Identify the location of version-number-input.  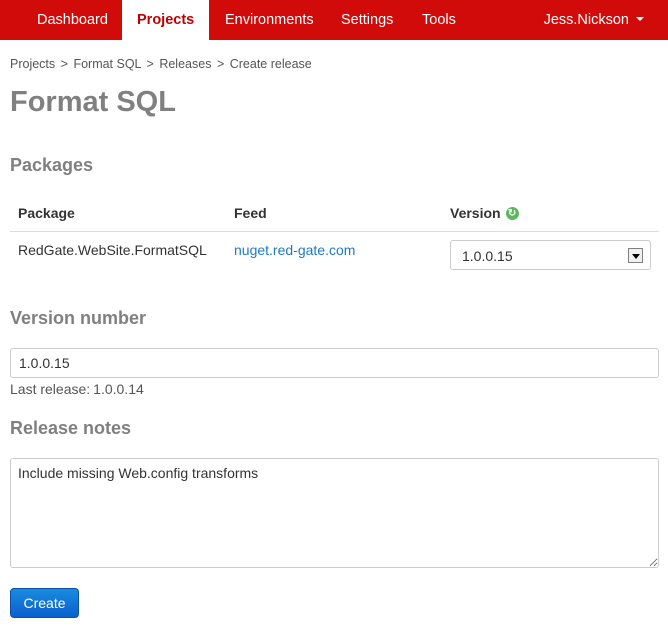
(334, 363).